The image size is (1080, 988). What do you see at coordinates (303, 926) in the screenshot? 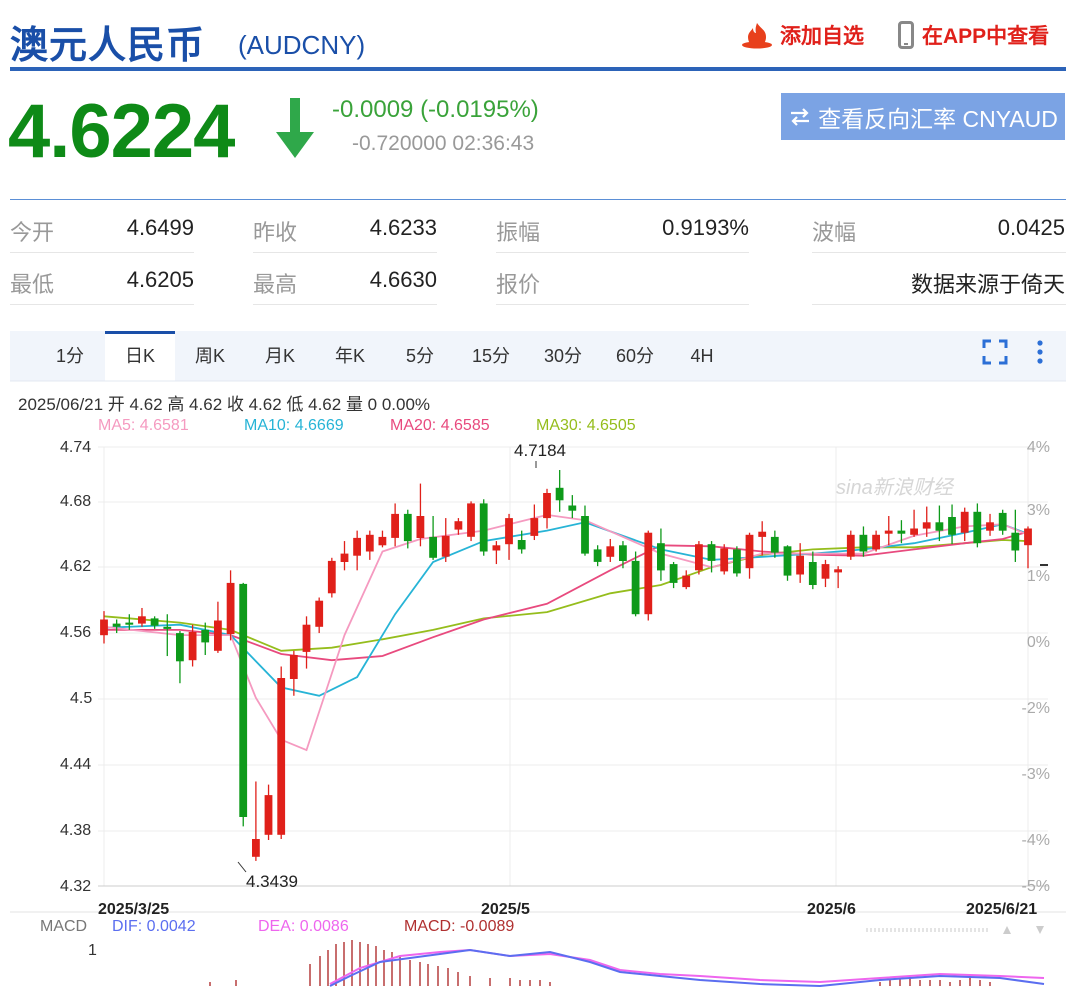
I see `macd-dea: DEA: 0.0086` at bounding box center [303, 926].